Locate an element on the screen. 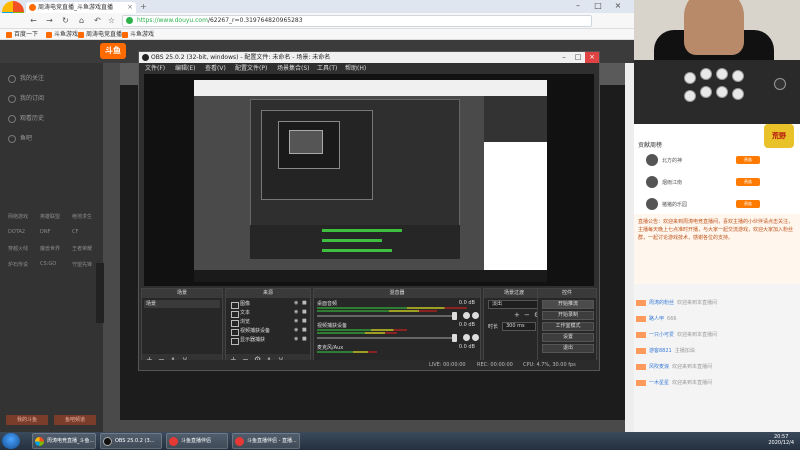 The width and height of the screenshot is (800, 450). bookmark-item: 百度一下 is located at coordinates (22, 34).